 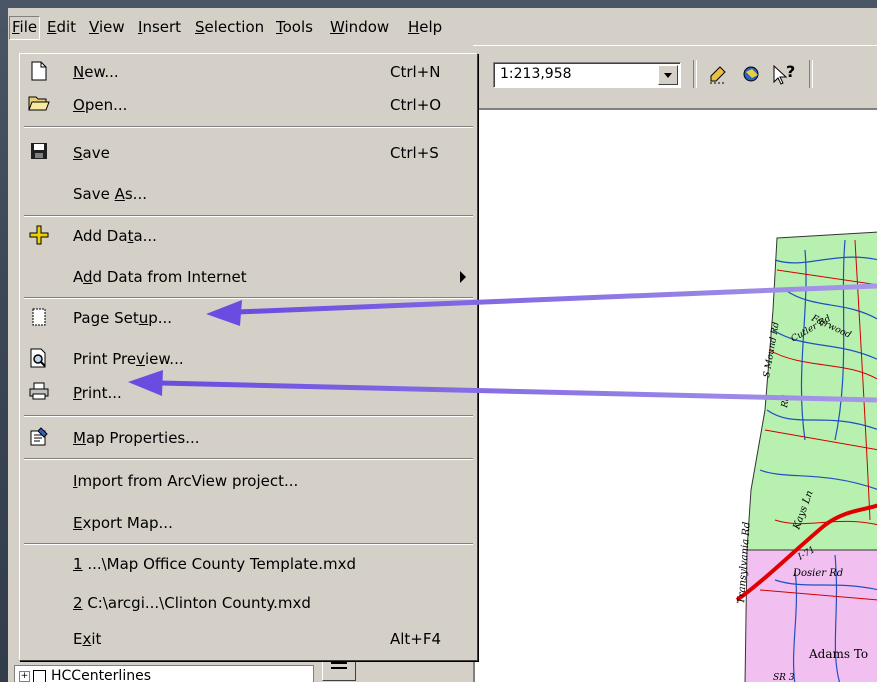 I want to click on menu-help: Help, so click(x=425, y=27).